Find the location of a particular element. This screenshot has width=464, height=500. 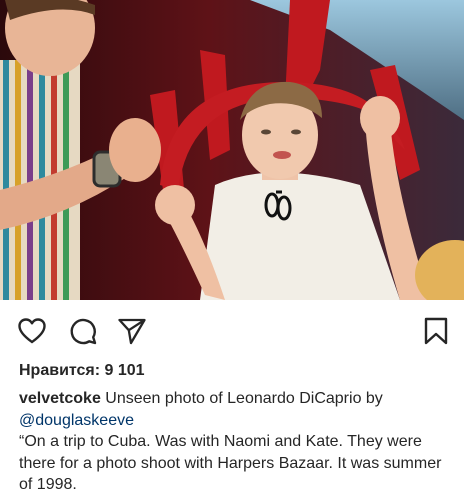

comment-button is located at coordinates (83, 331).